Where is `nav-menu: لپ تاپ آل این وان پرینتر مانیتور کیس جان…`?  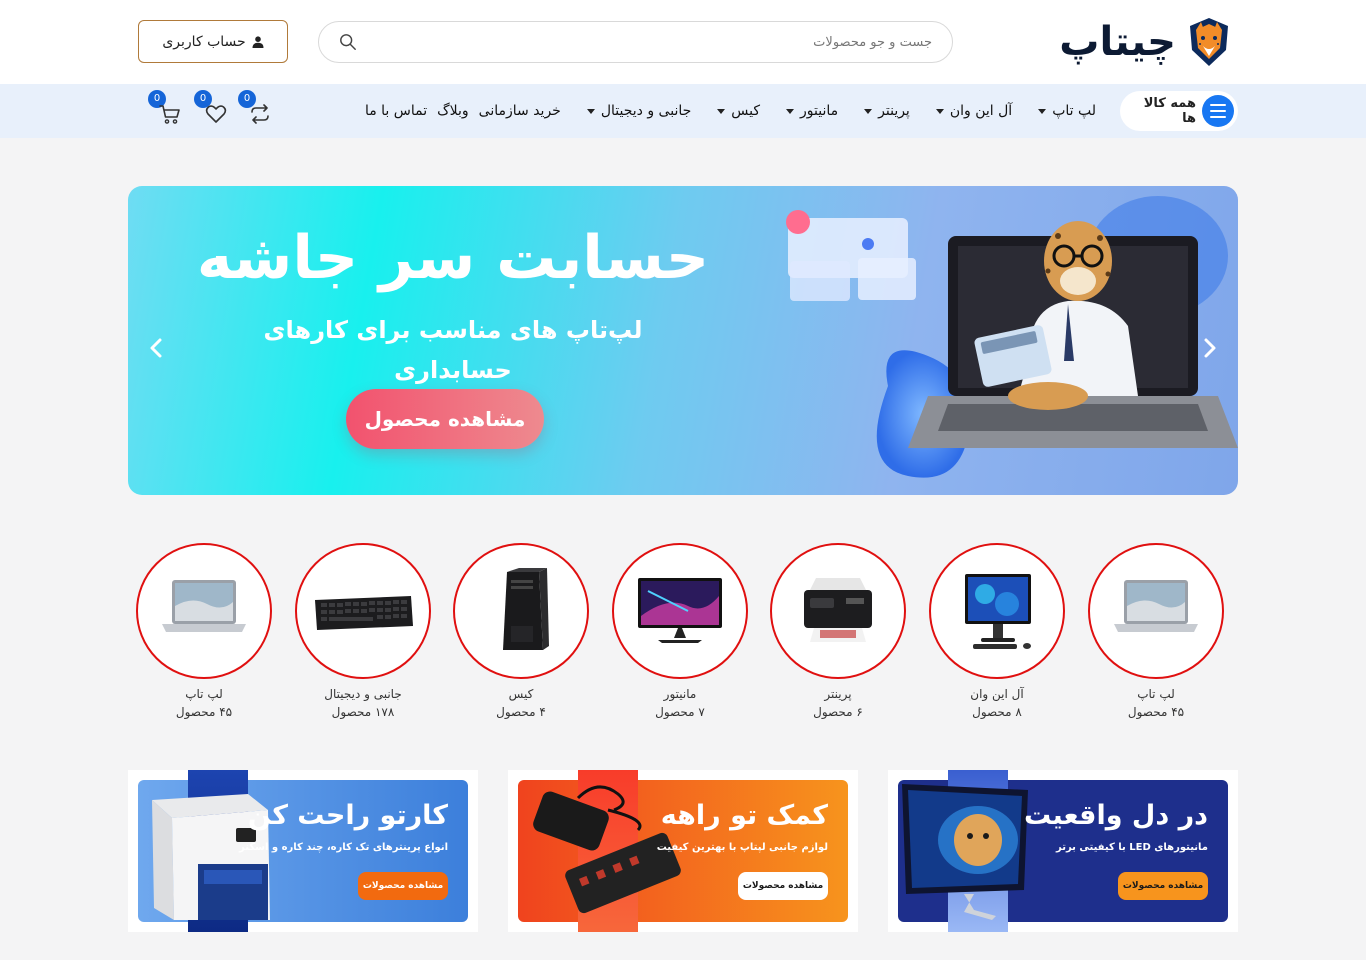
nav-menu: لپ تاپ آل این وان پرینتر مانیتور کیس جان… is located at coordinates (730, 111).